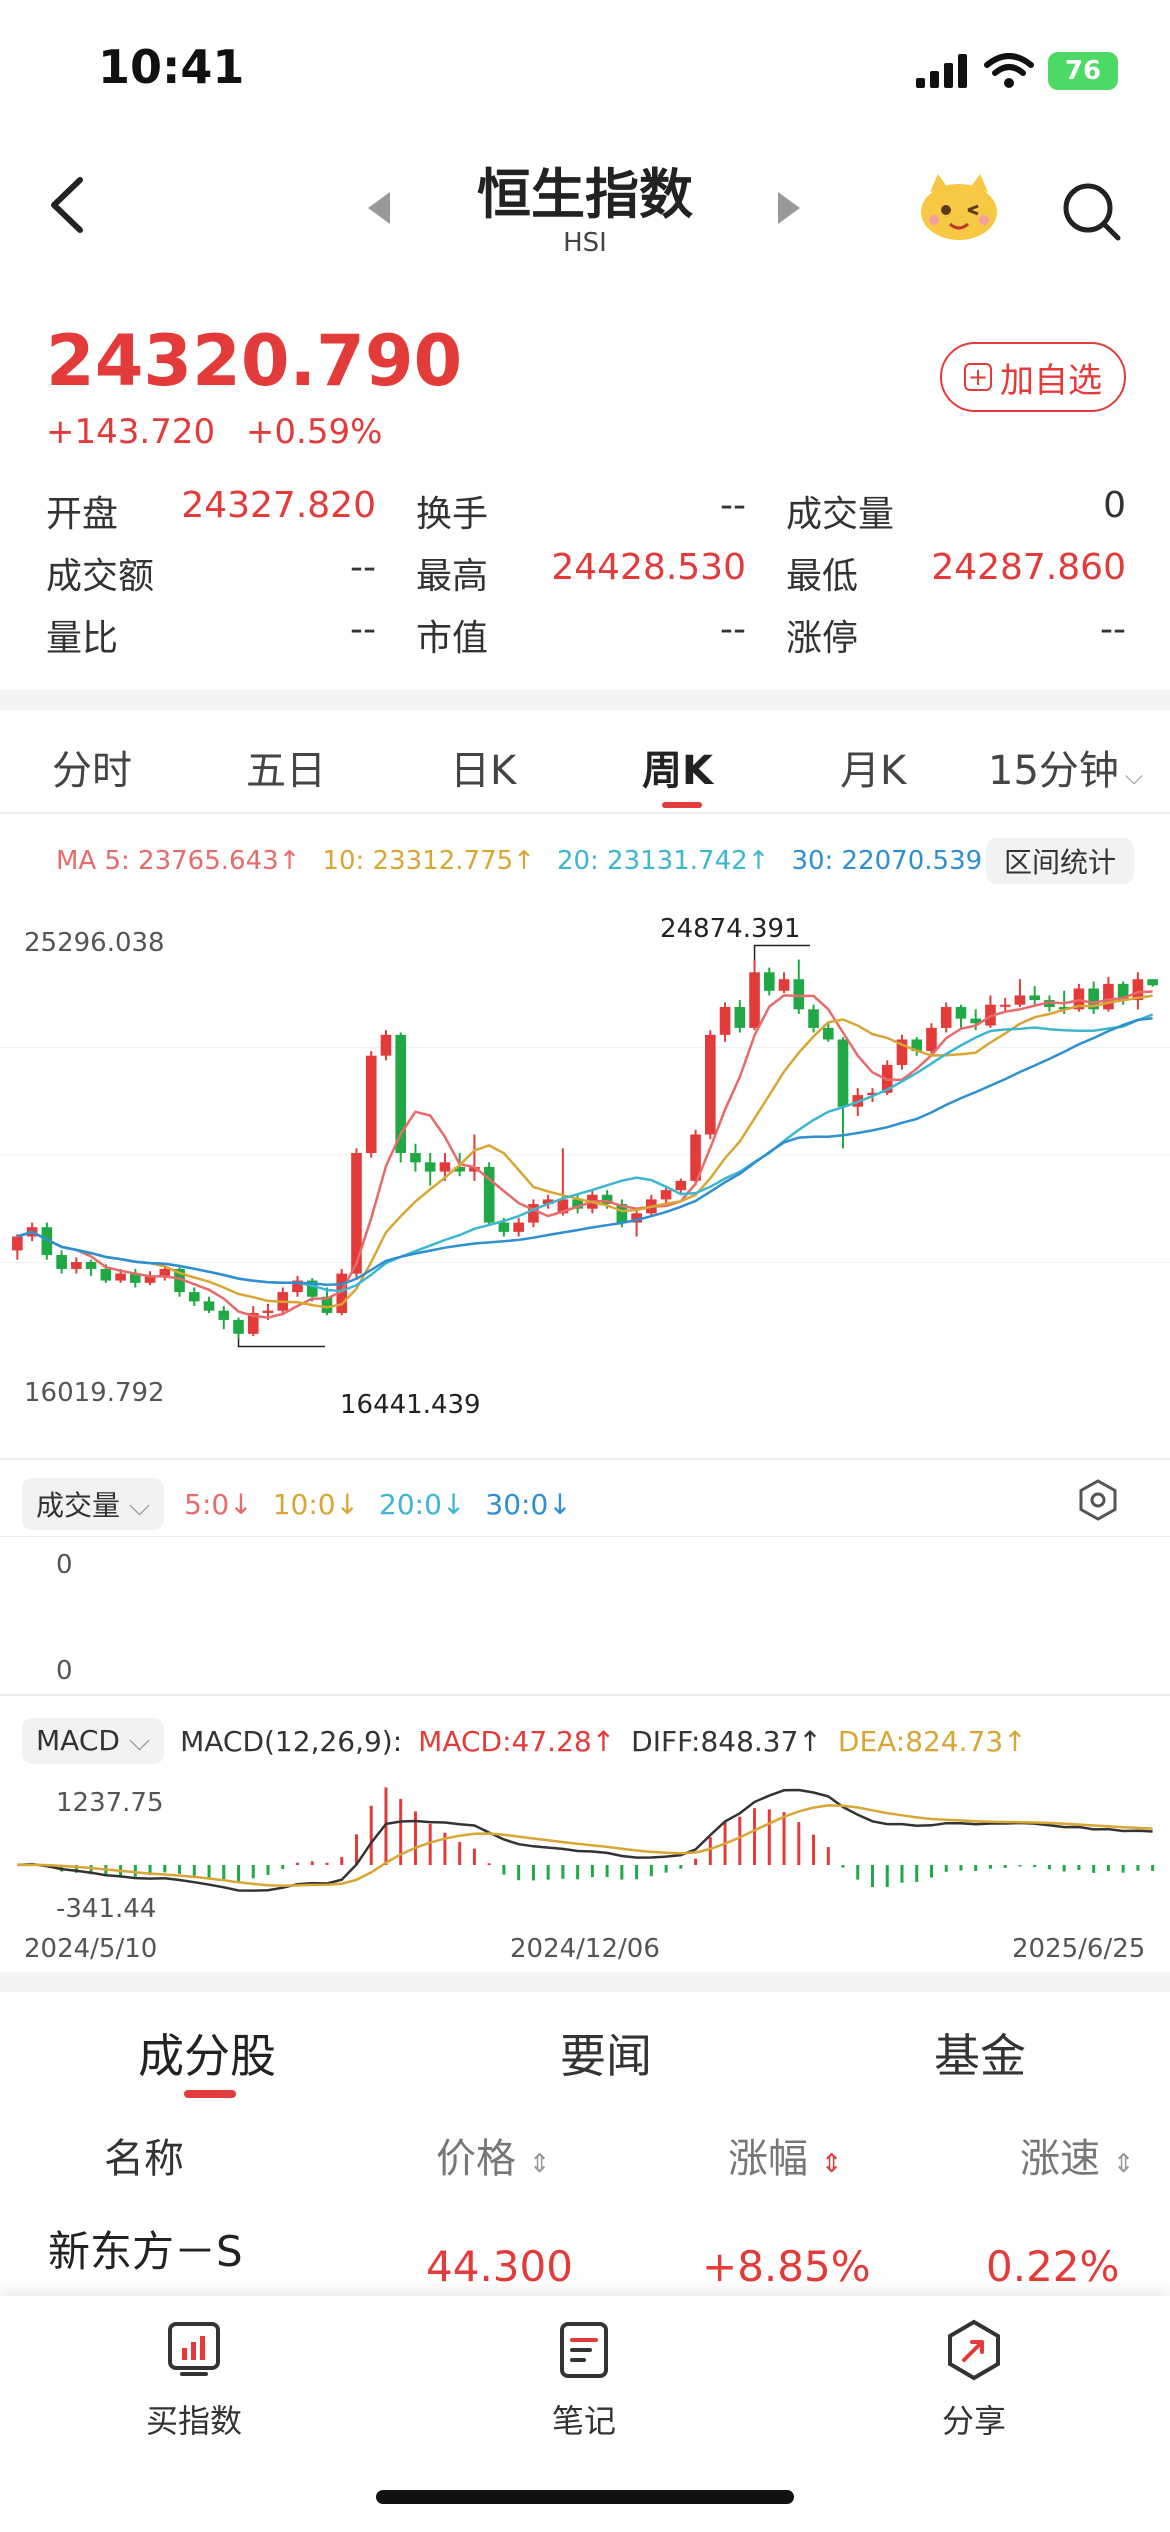 This screenshot has width=1170, height=2532. What do you see at coordinates (768, 2159) in the screenshot?
I see `col-change-label: 涨幅` at bounding box center [768, 2159].